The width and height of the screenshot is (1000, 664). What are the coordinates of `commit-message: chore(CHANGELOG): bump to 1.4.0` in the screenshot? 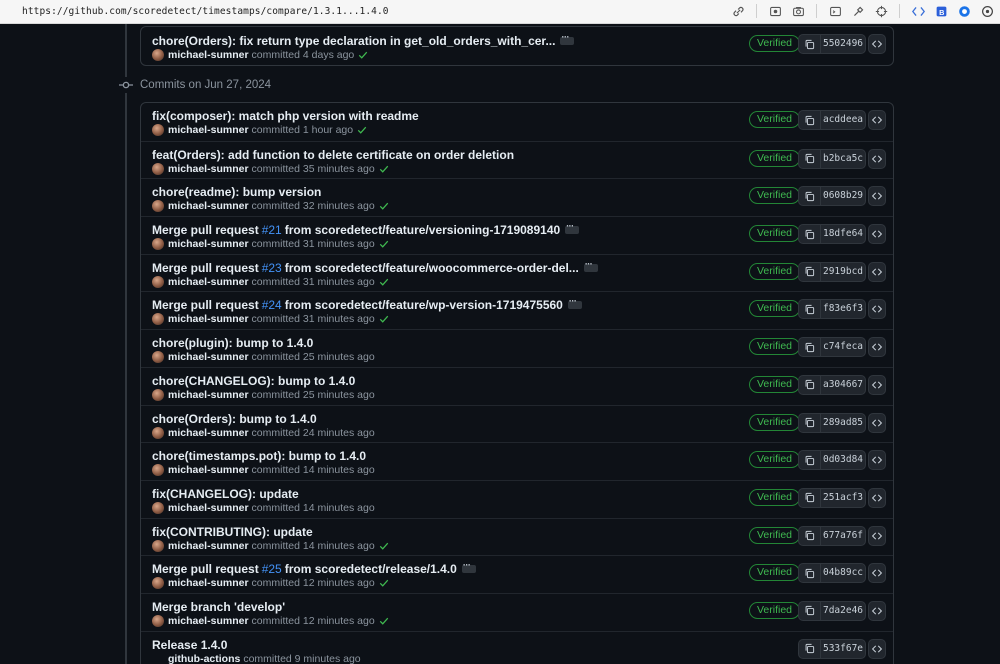 It's located at (253, 381).